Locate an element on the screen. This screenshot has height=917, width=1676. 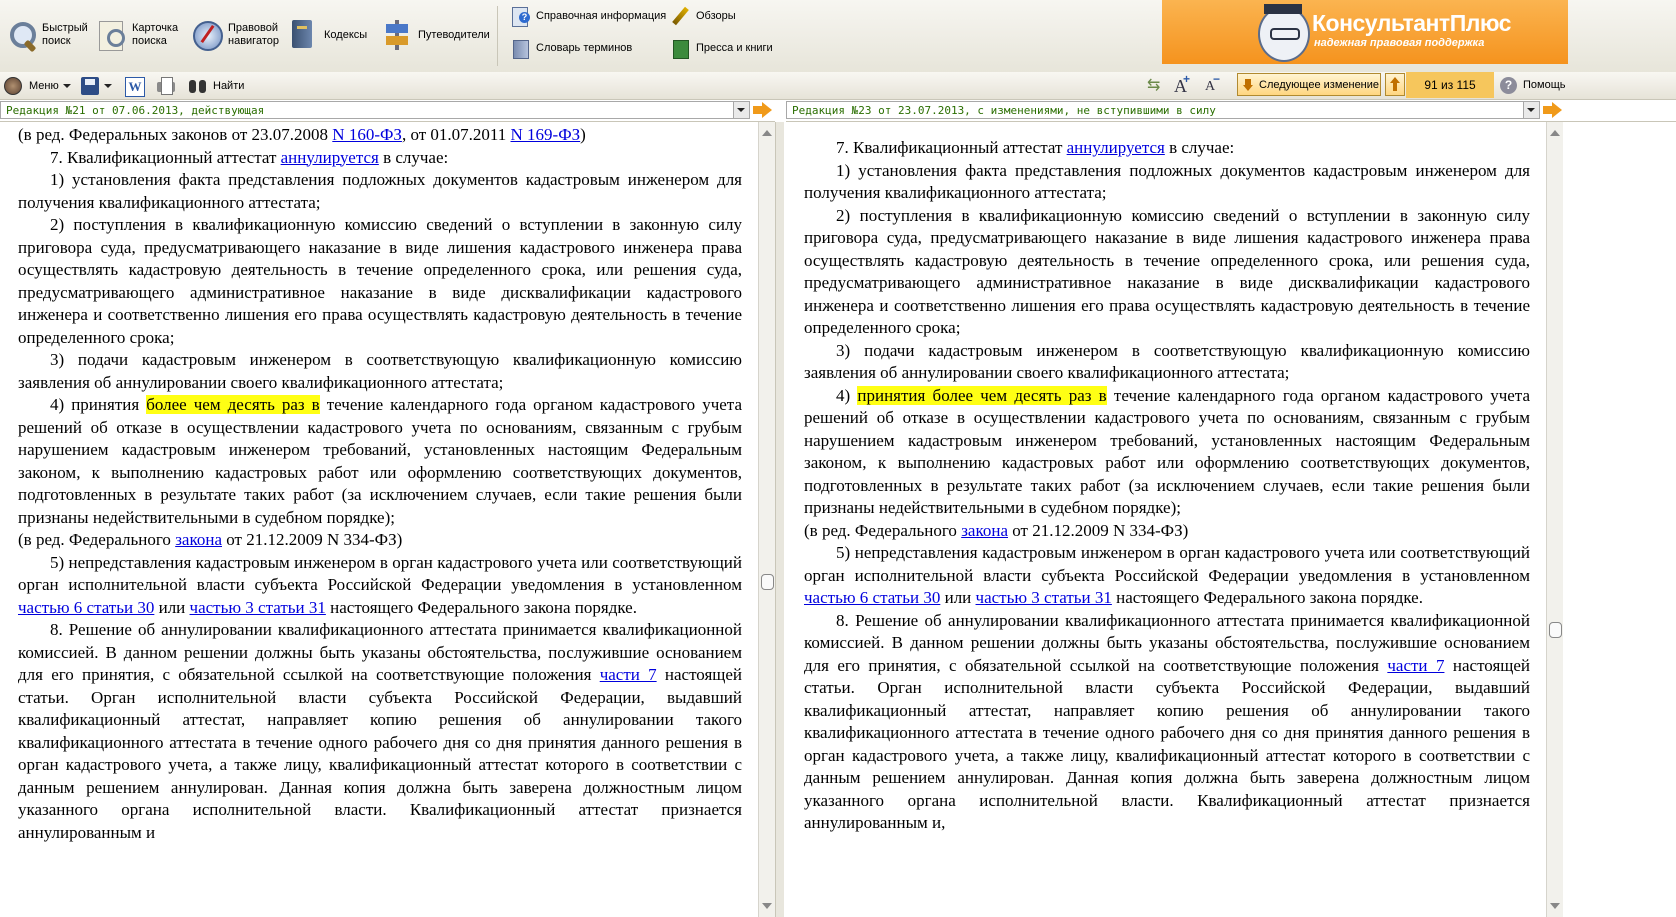
word-icon is located at coordinates (134, 86).